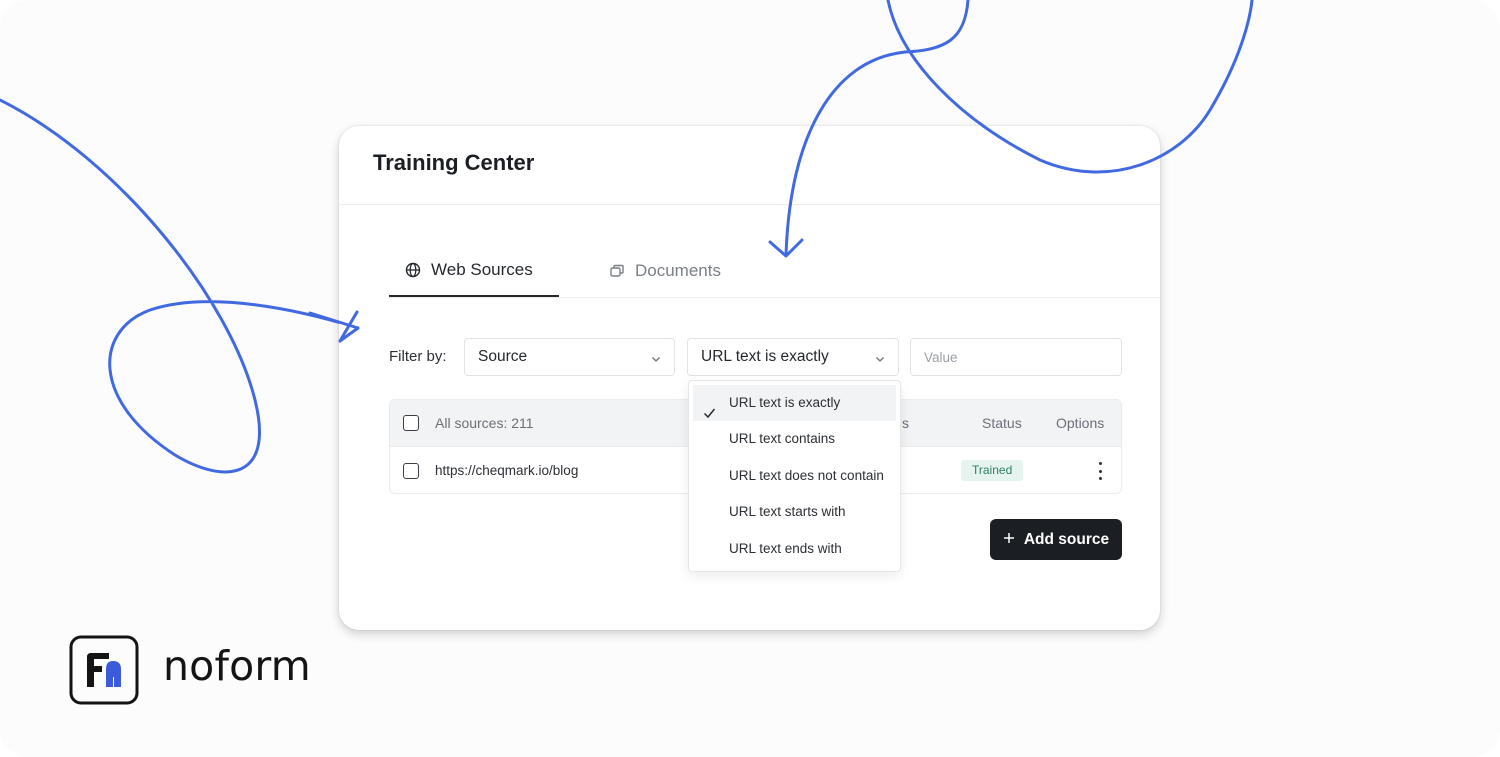 The image size is (1500, 757). What do you see at coordinates (749, 165) in the screenshot?
I see `card-header: Training Center` at bounding box center [749, 165].